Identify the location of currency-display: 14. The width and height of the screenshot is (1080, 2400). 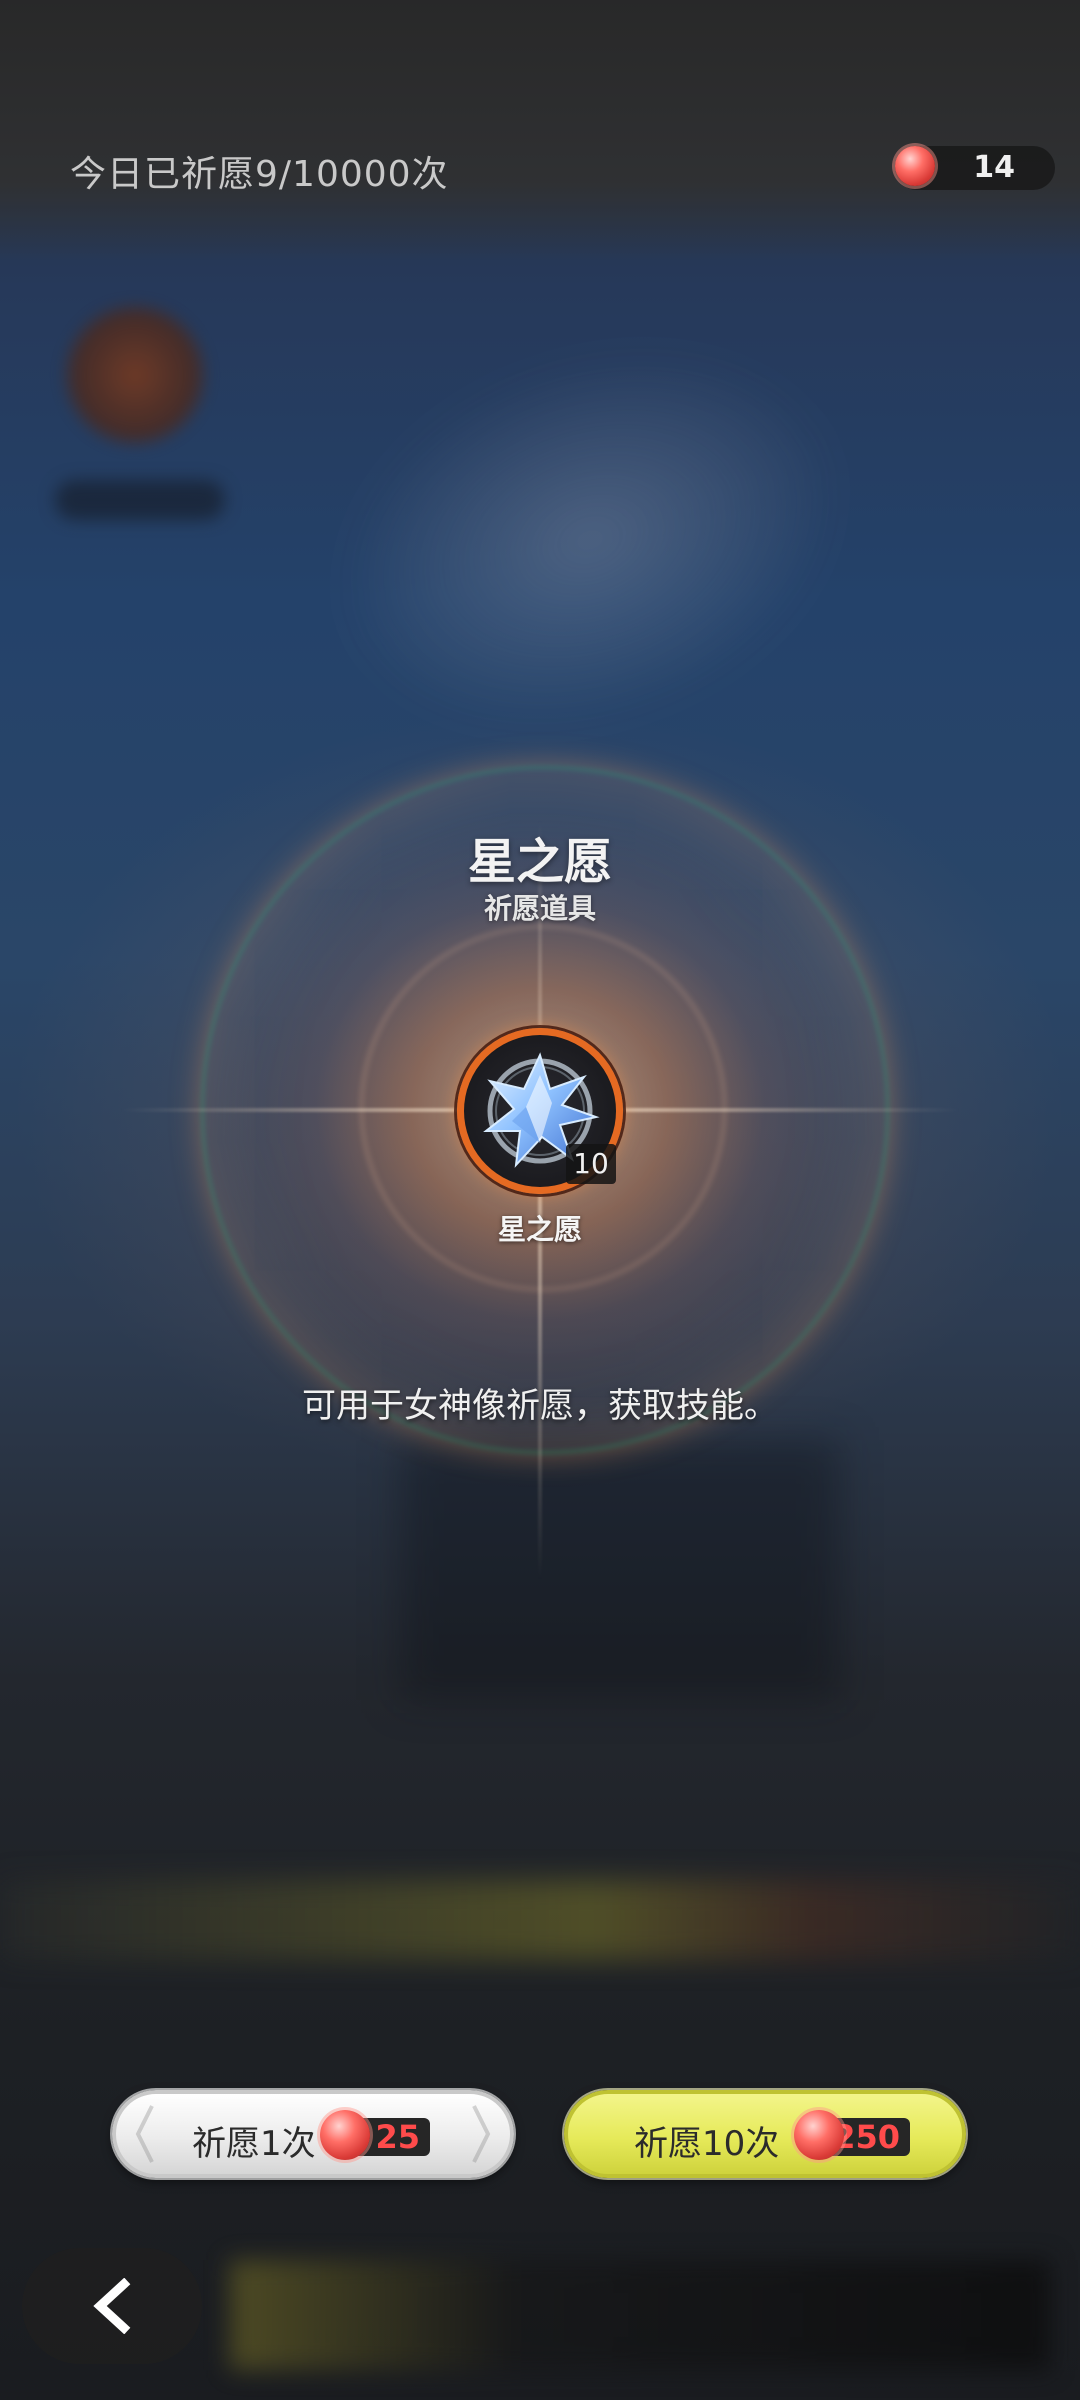
(975, 168).